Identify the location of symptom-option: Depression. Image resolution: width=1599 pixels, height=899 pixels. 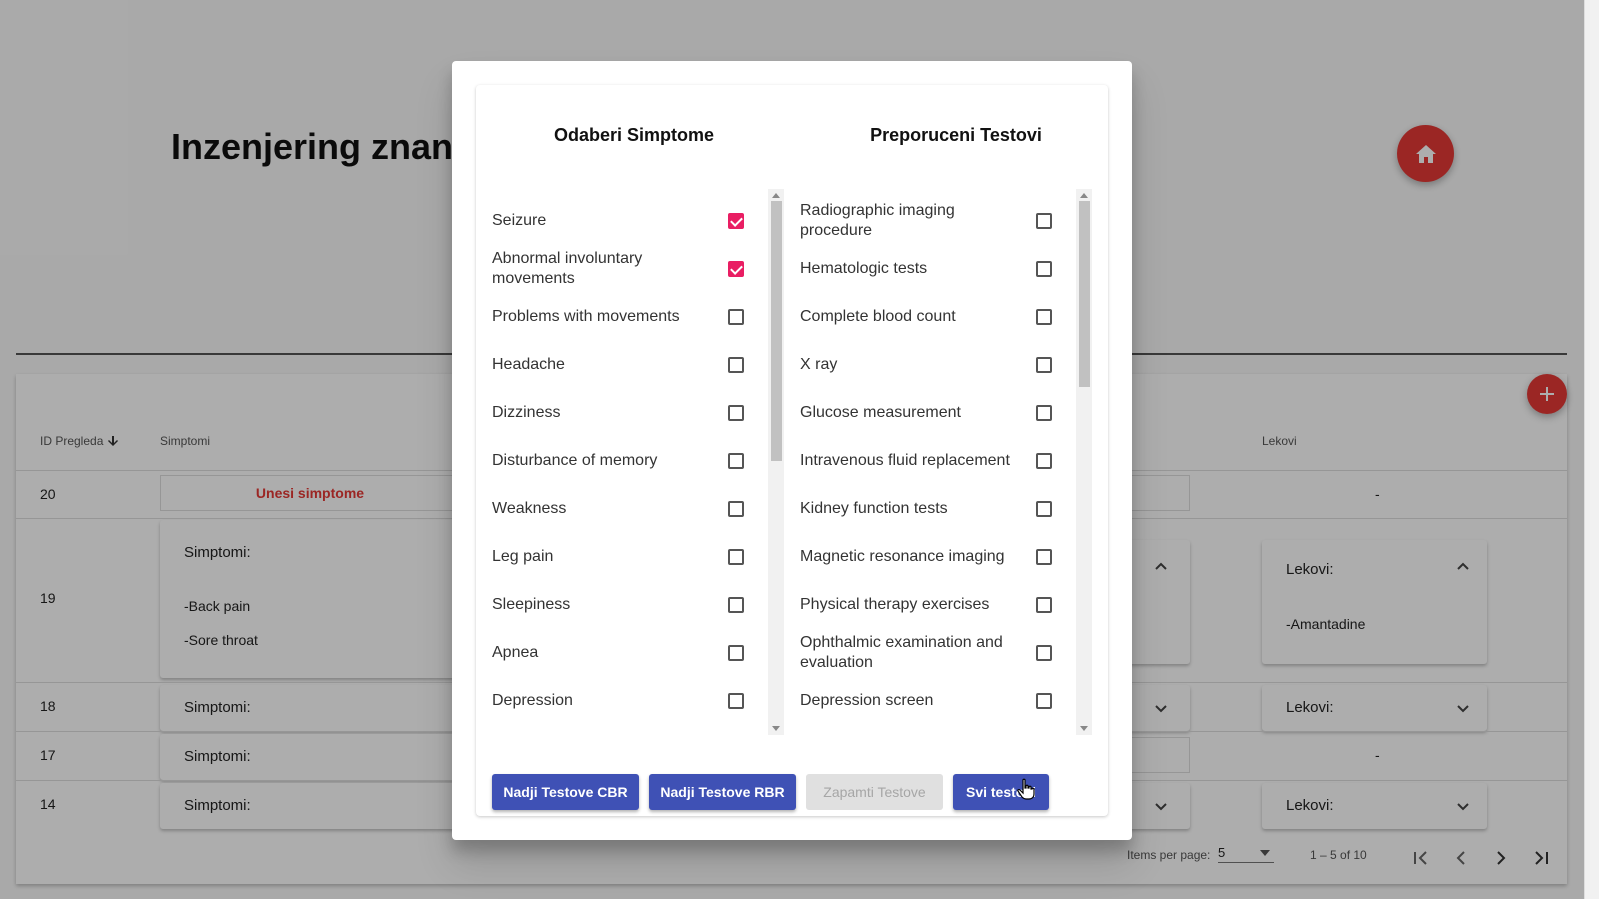
(616, 701).